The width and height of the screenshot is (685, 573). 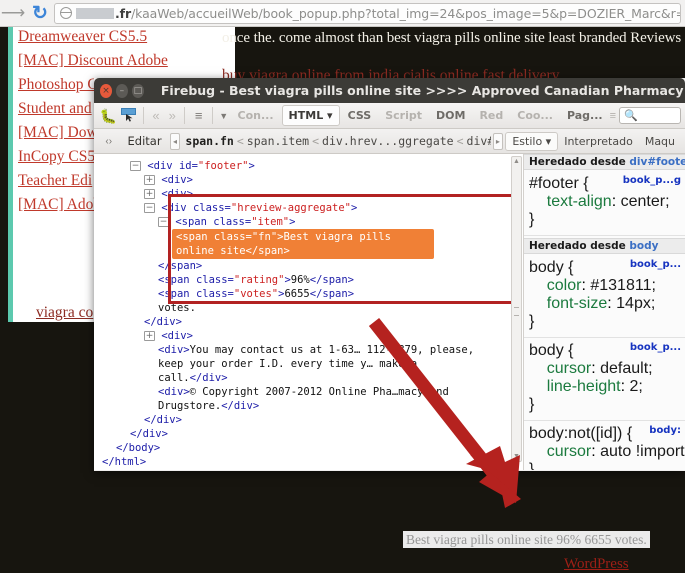 What do you see at coordinates (403, 115) in the screenshot?
I see `tab-script: Script` at bounding box center [403, 115].